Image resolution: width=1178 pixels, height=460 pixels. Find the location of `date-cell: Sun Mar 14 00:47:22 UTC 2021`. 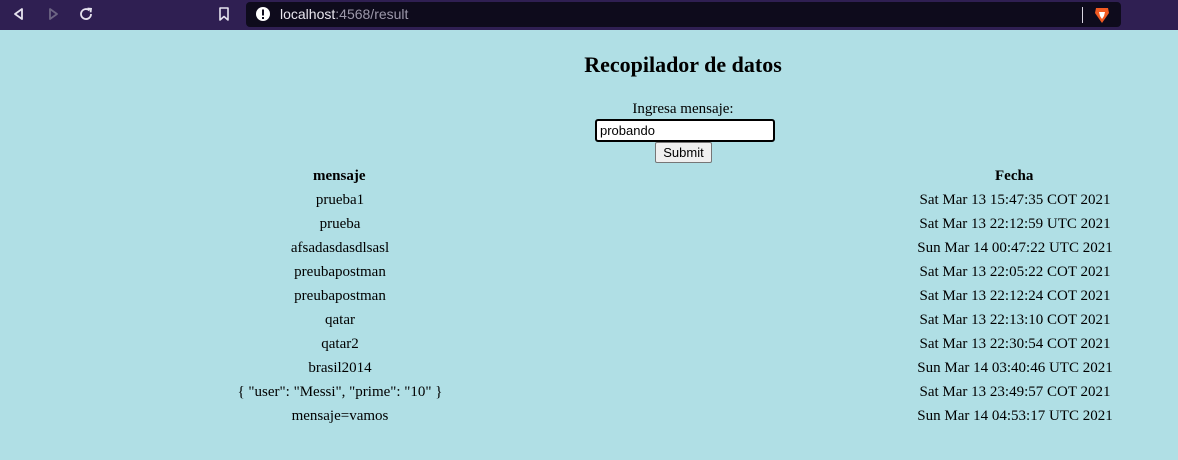

date-cell: Sun Mar 14 00:47:22 UTC 2021 is located at coordinates (1015, 248).